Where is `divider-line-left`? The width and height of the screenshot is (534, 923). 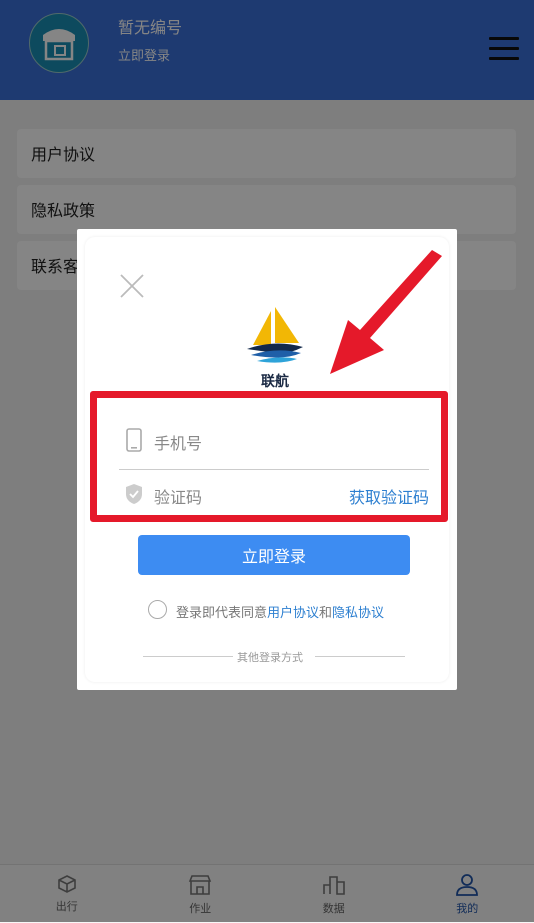
divider-line-left is located at coordinates (188, 656).